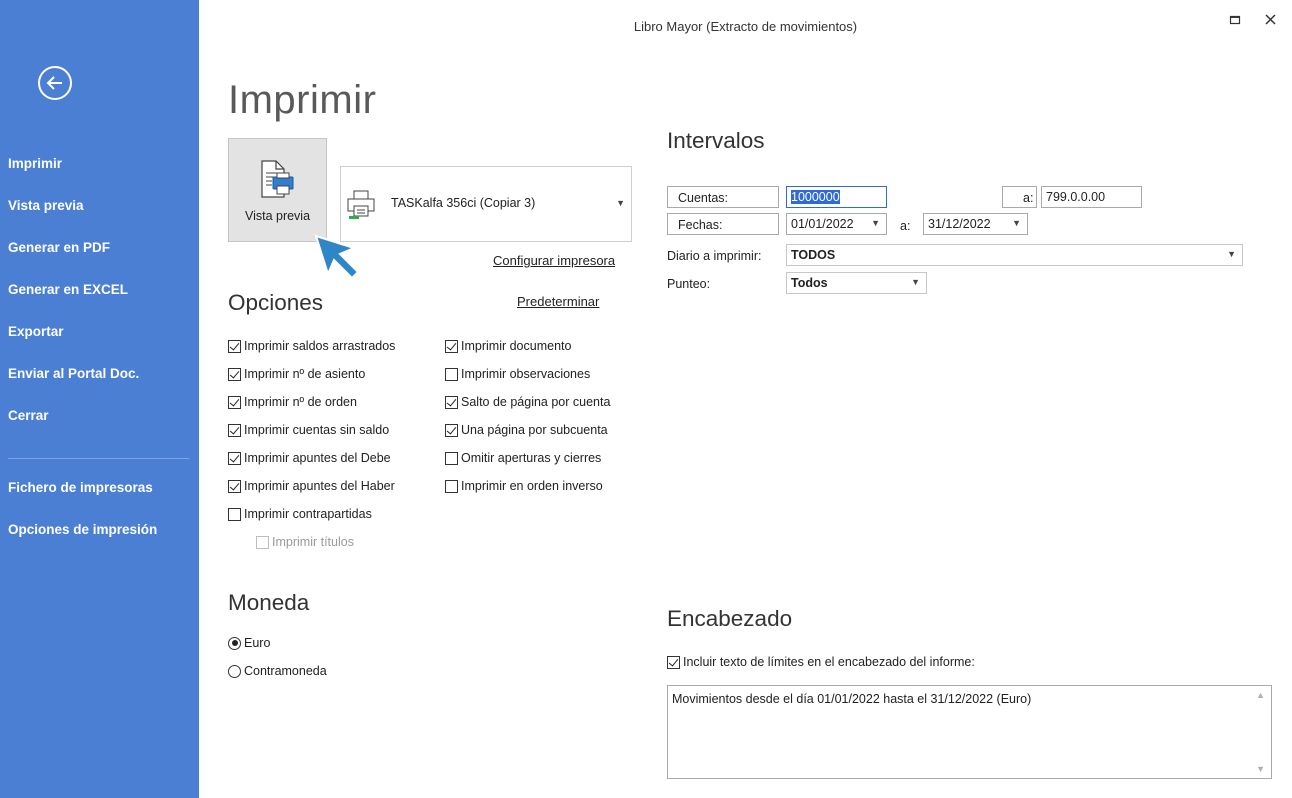  What do you see at coordinates (80, 487) in the screenshot?
I see `sidebar-item-fichero-impresoras: Fichero de impresoras` at bounding box center [80, 487].